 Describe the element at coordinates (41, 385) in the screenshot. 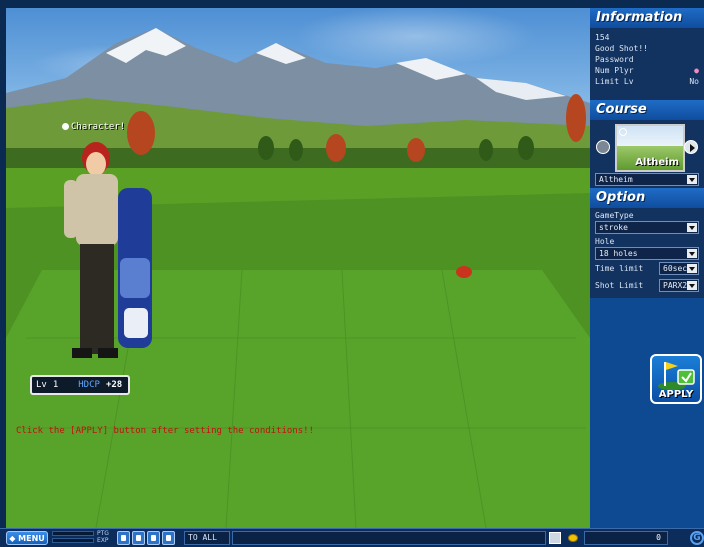

I see `level-label: Lv` at that location.